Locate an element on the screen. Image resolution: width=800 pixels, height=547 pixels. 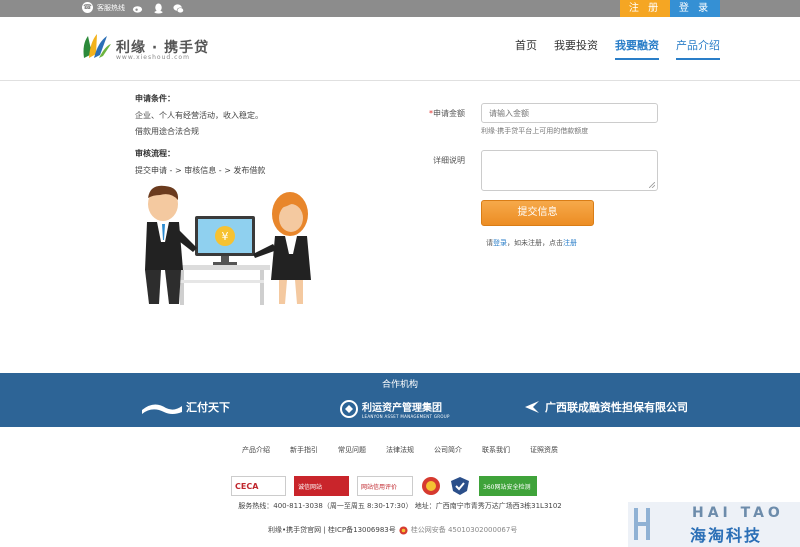
amount-input is located at coordinates (569, 113).